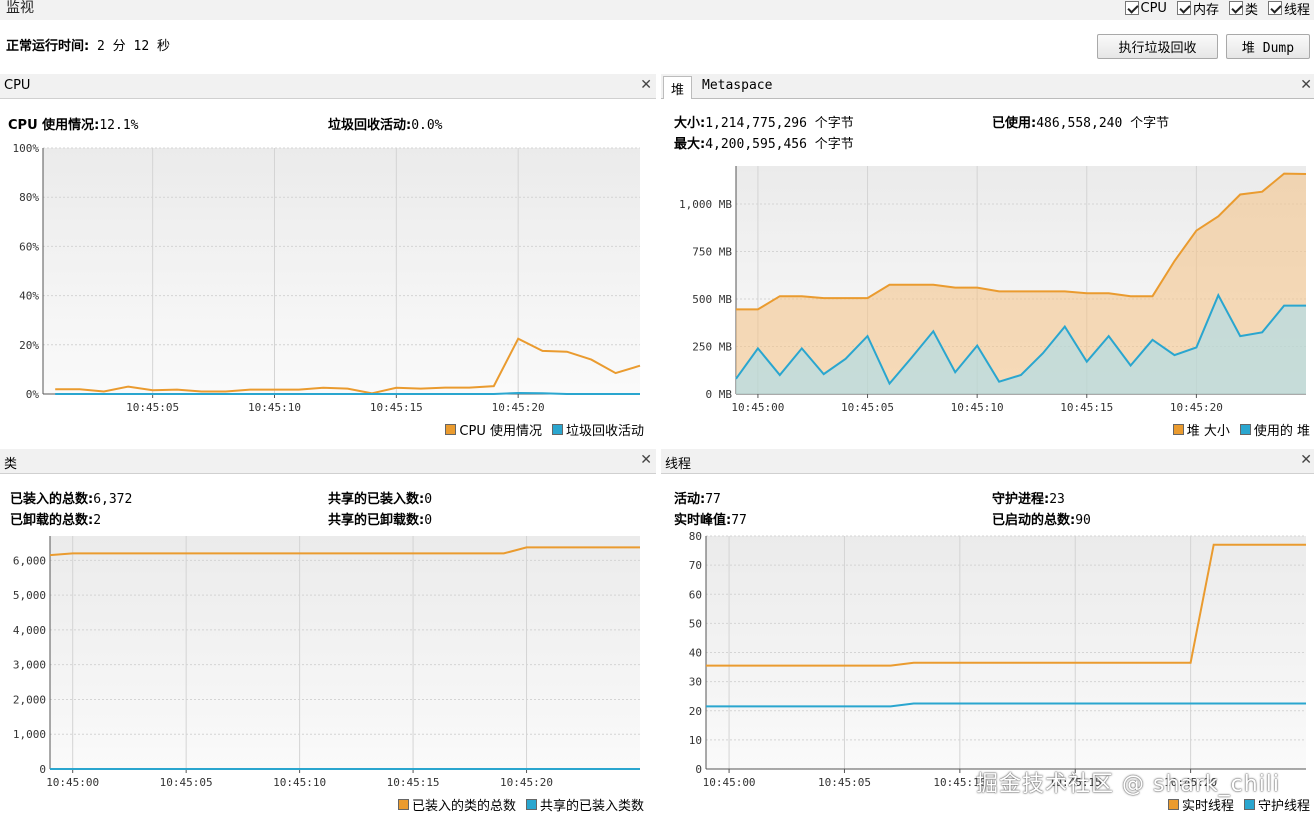 Image resolution: width=1314 pixels, height=819 pixels. Describe the element at coordinates (376, 499) in the screenshot. I see `shared-loaded-label: 共享的已装入数:` at that location.